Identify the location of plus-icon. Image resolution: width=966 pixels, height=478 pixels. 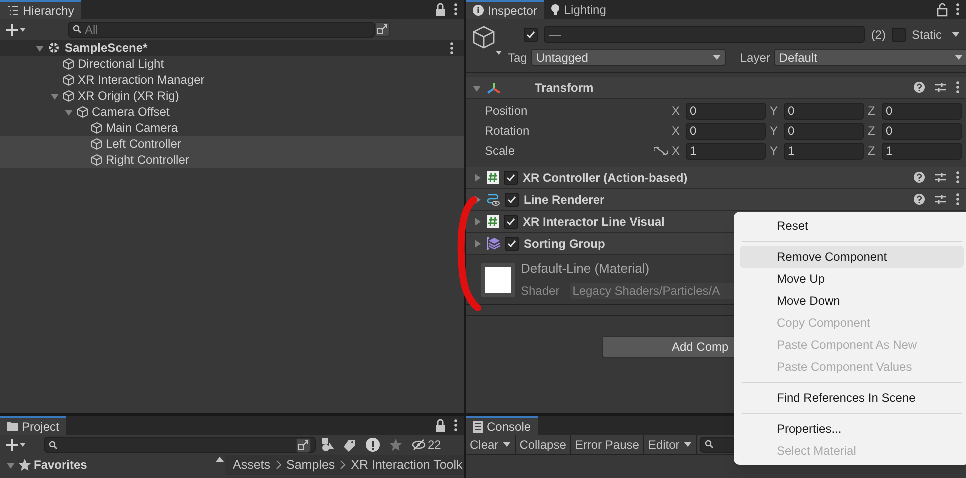
(16, 445).